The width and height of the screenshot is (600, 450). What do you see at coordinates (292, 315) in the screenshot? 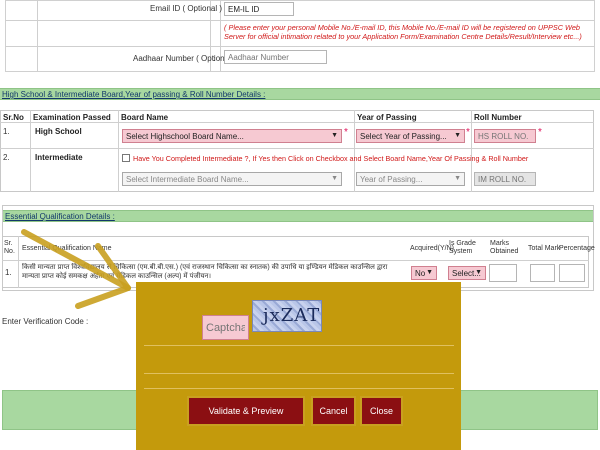
I see `captcha-text: jxZAT` at bounding box center [292, 315].